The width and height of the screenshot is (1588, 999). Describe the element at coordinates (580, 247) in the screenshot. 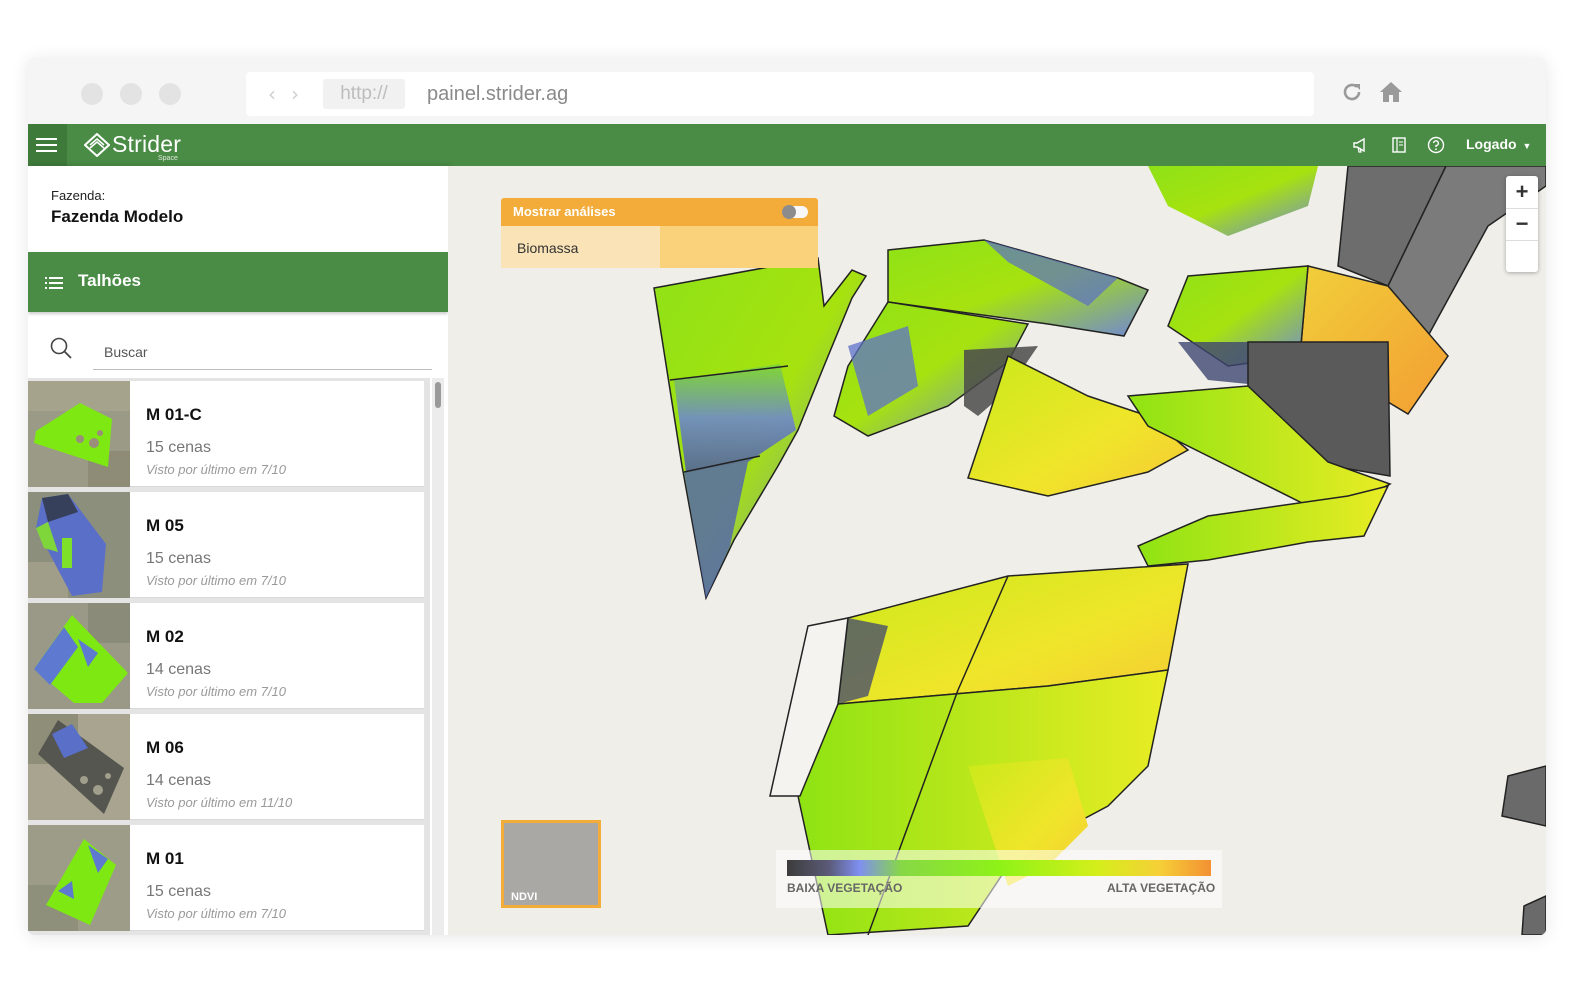

I see `analysis-option-biomassa: Biomassa` at that location.